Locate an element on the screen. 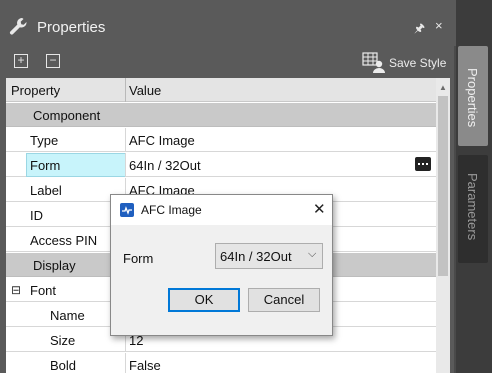 The image size is (492, 373). category-row-component: Component is located at coordinates (221, 115).